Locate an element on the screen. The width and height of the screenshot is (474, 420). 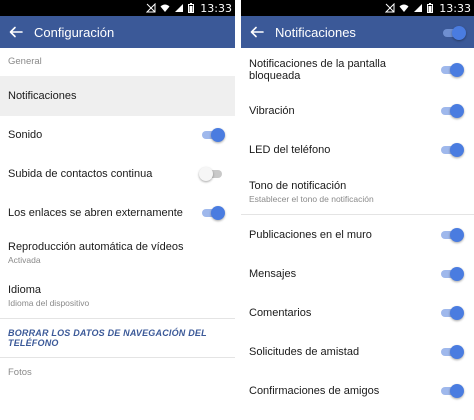
item-label: Publicaciones en el muro is located at coordinates (310, 234).